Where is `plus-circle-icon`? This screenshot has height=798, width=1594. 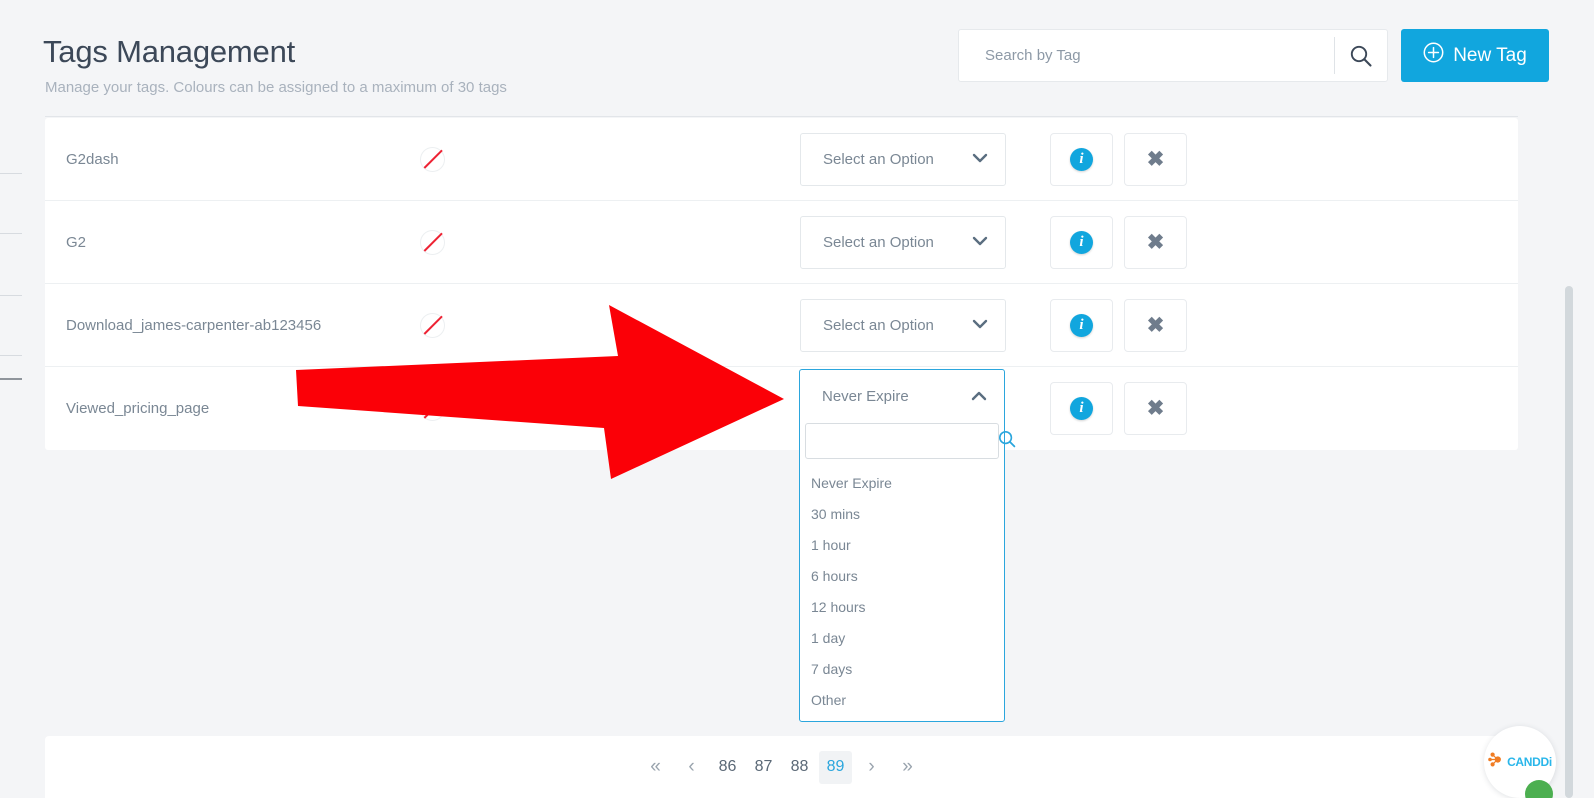 plus-circle-icon is located at coordinates (1433, 55).